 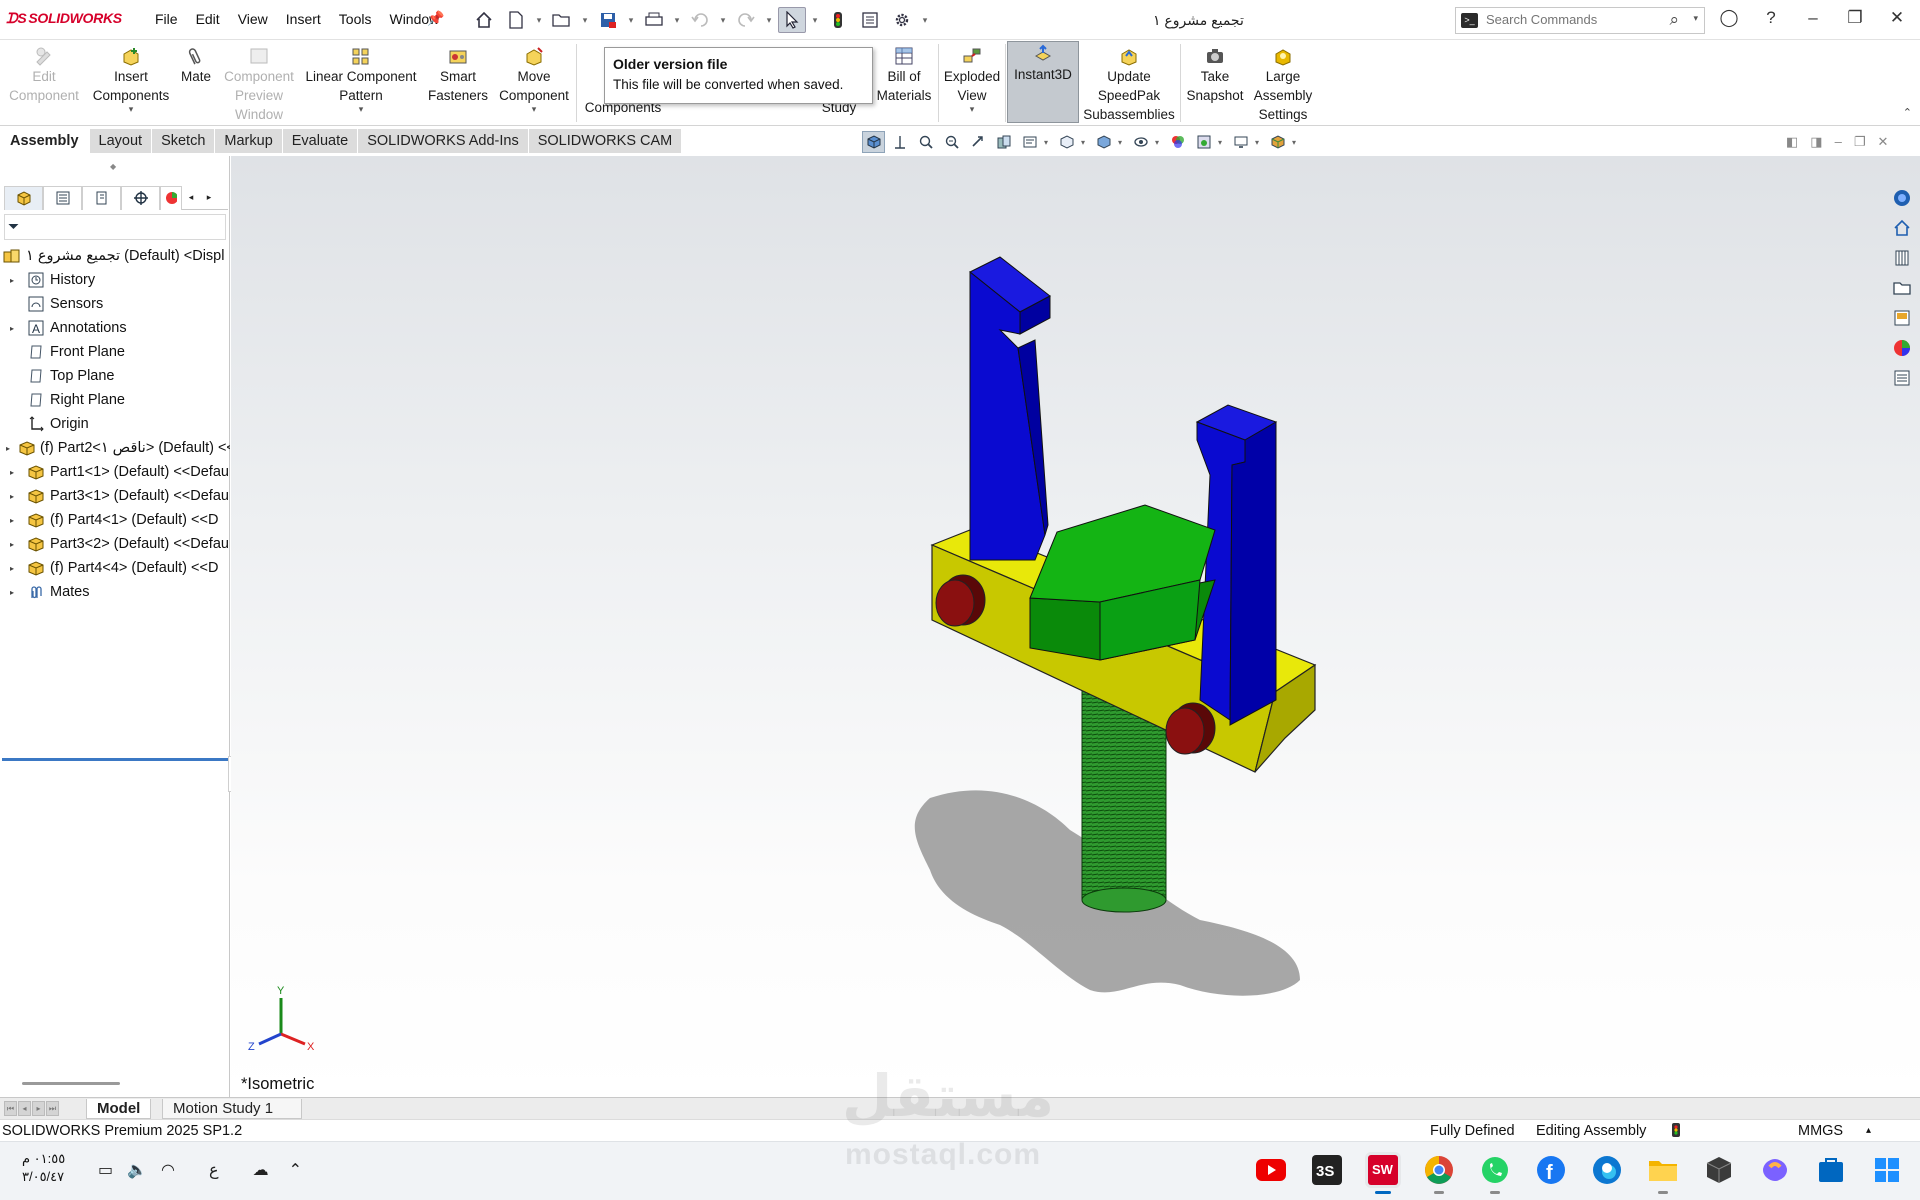 What do you see at coordinates (1566, 19) in the screenshot?
I see `search-input` at bounding box center [1566, 19].